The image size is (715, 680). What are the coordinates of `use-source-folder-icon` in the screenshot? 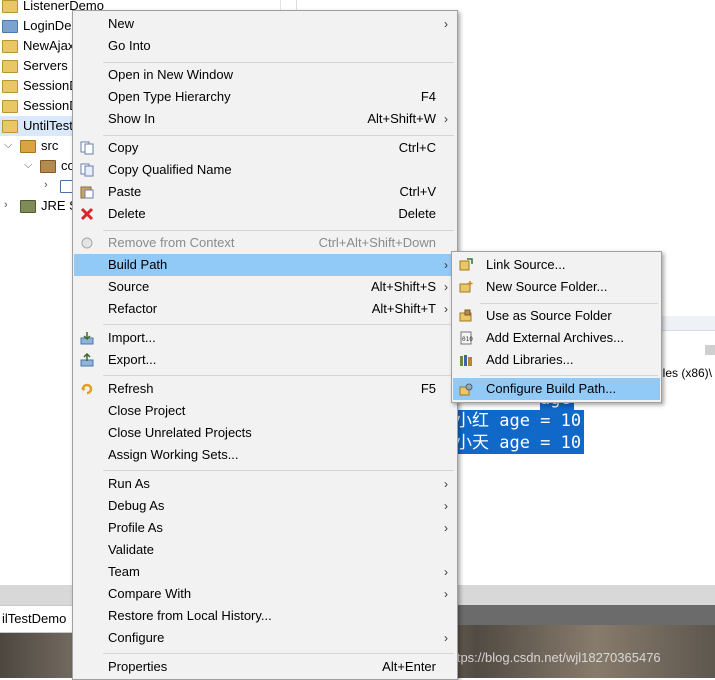 It's located at (465, 315).